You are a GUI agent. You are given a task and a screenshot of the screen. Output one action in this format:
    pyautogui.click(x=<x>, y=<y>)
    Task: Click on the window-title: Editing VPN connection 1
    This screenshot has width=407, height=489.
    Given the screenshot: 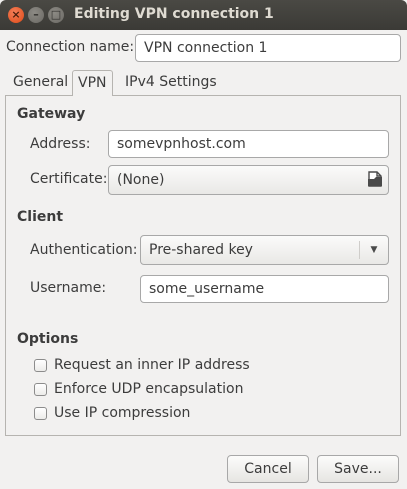 What is the action you would take?
    pyautogui.click(x=174, y=14)
    